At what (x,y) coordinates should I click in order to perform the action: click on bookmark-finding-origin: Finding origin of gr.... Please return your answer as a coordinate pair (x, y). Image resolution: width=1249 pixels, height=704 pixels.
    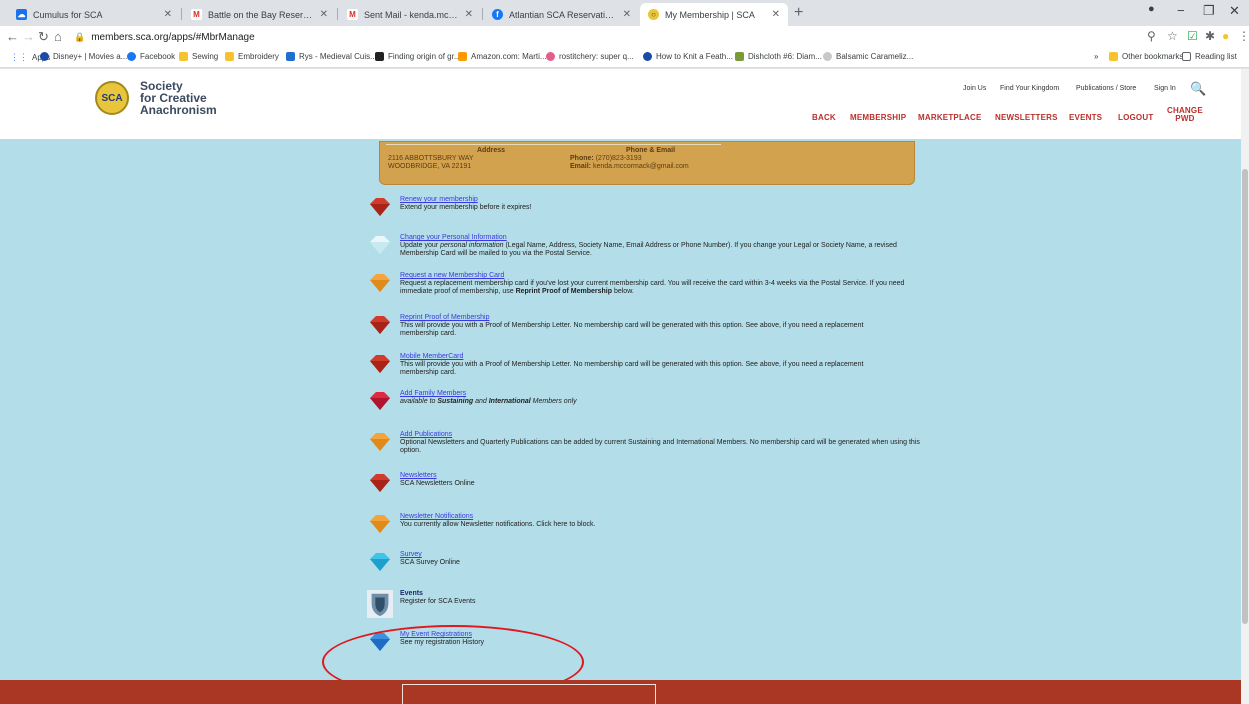
    Looking at the image, I should click on (417, 56).